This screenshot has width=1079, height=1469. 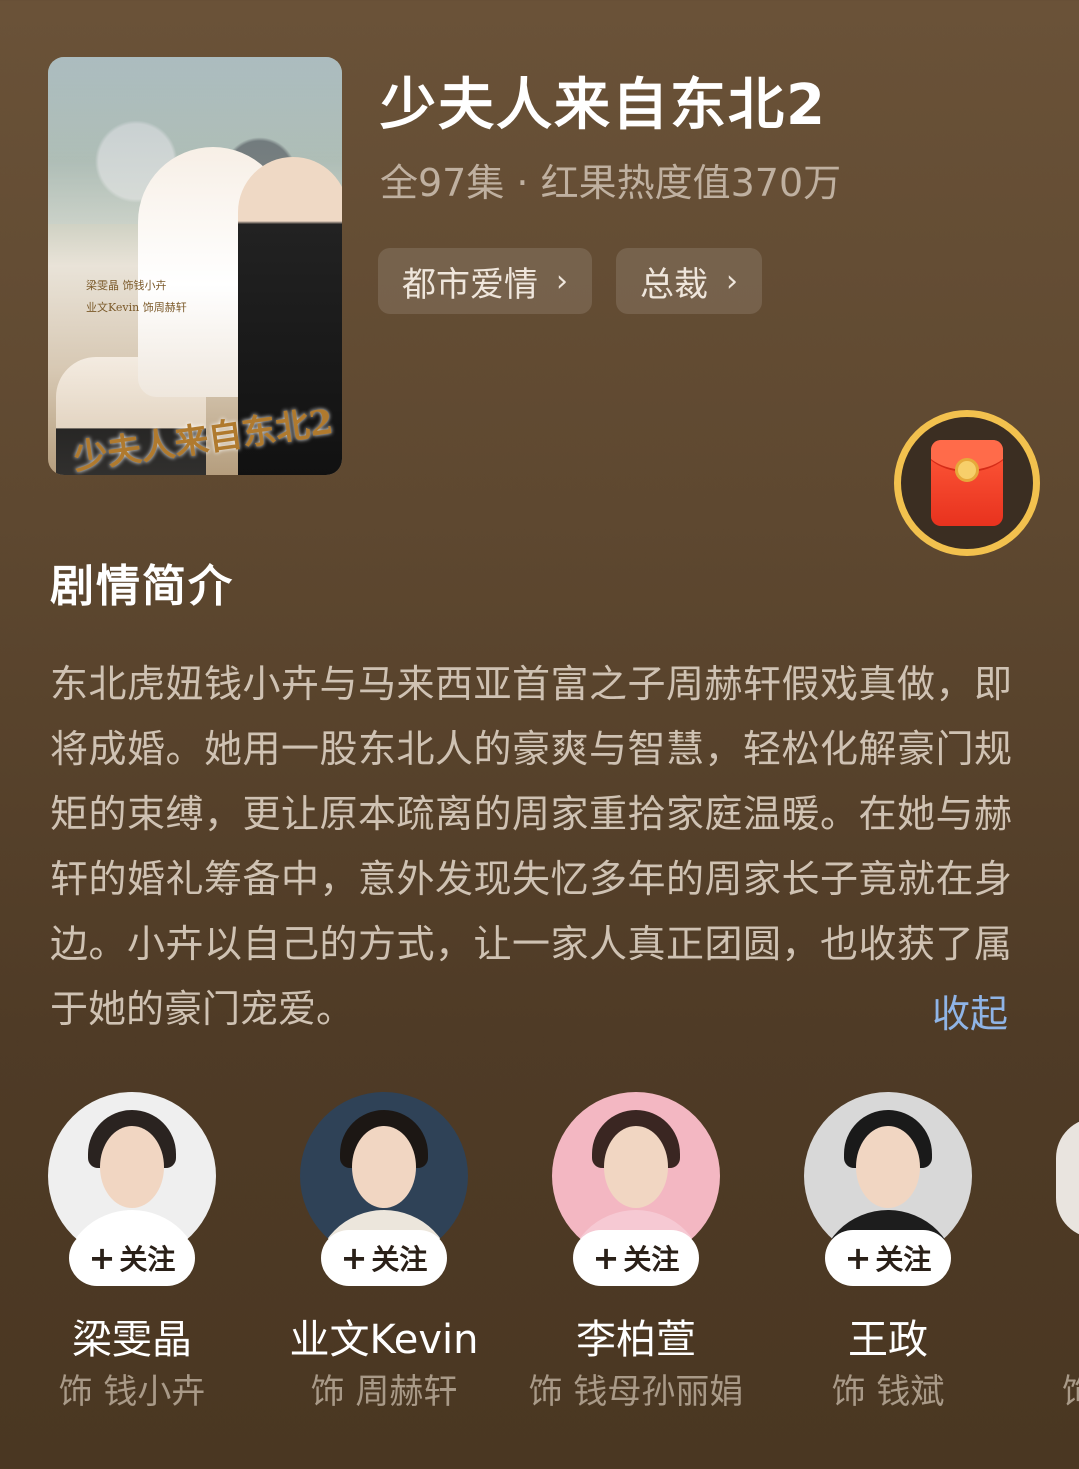 What do you see at coordinates (970, 1014) in the screenshot?
I see `collapse-button: 收起` at bounding box center [970, 1014].